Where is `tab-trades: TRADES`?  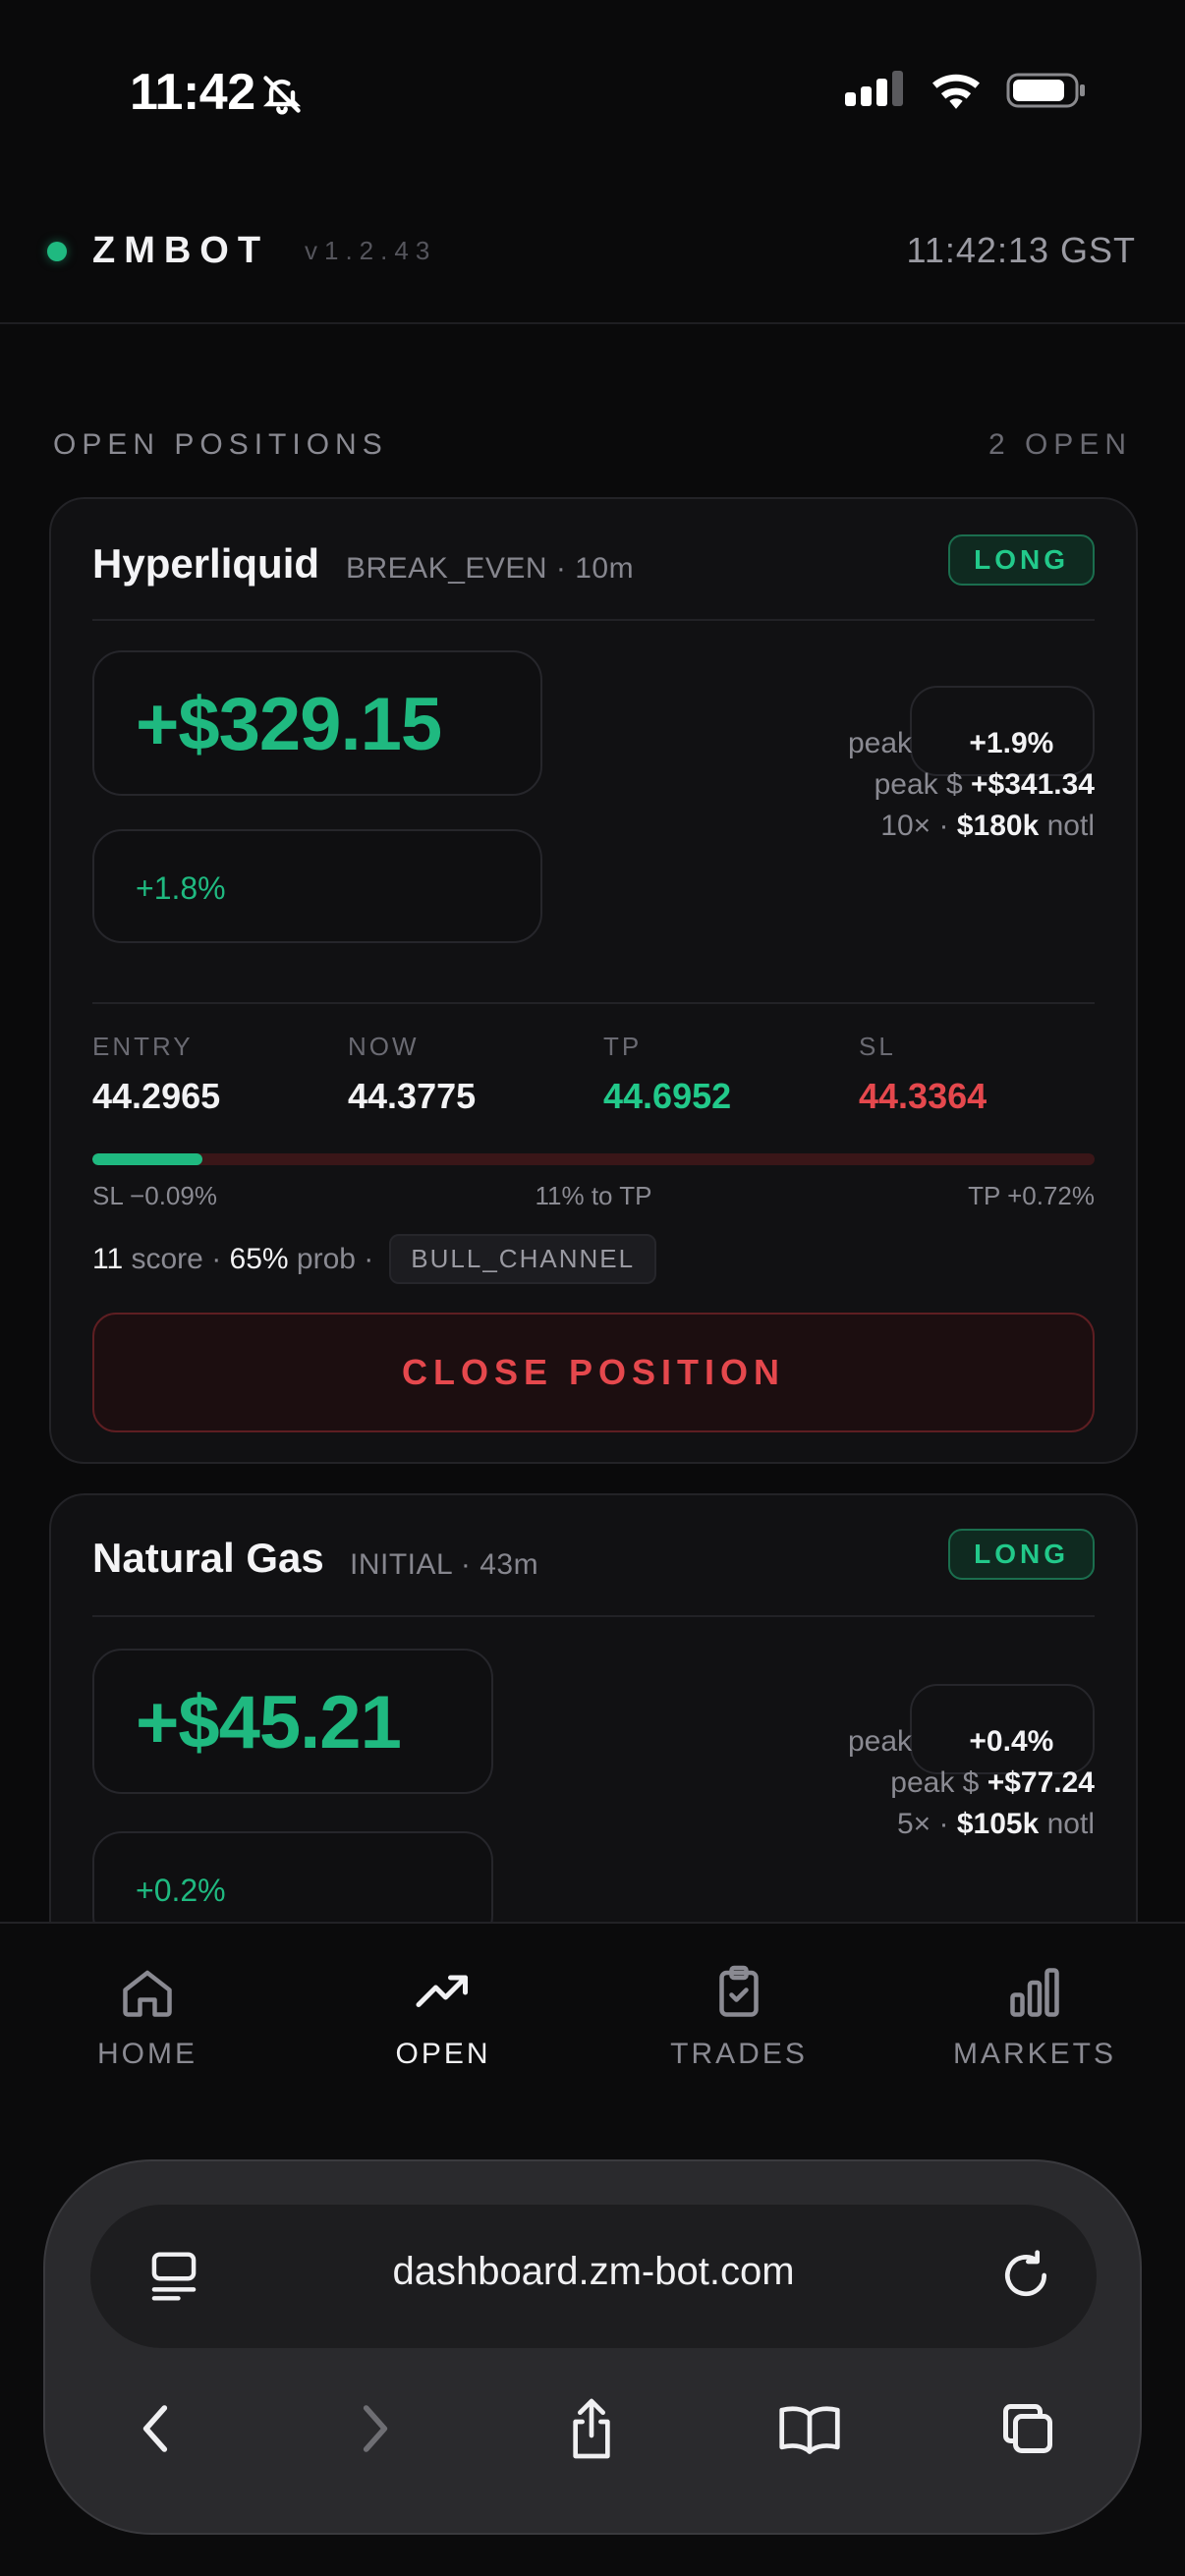 tab-trades: TRADES is located at coordinates (739, 2017).